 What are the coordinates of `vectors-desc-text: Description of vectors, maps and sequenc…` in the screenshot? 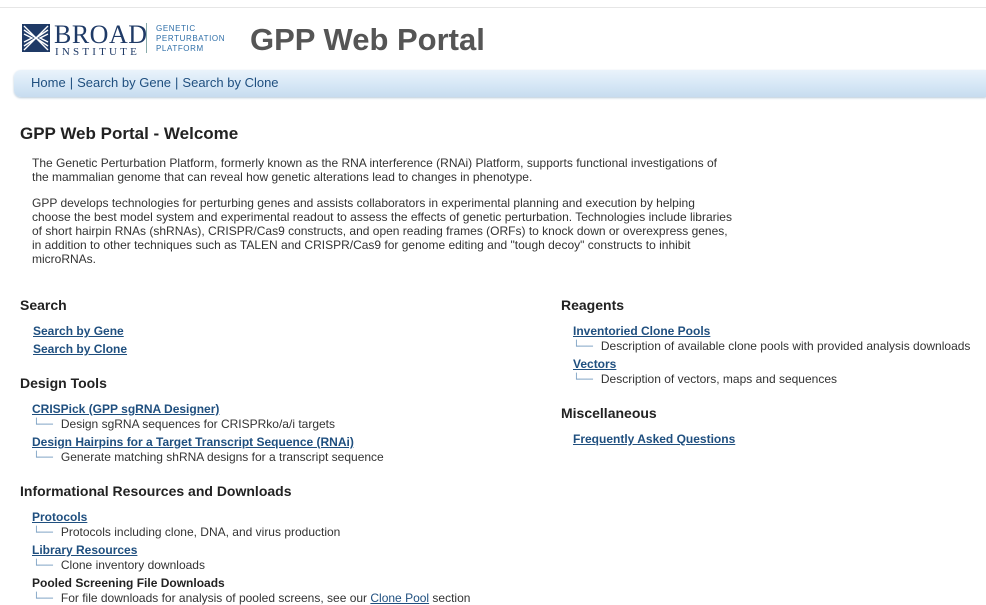 It's located at (718, 379).